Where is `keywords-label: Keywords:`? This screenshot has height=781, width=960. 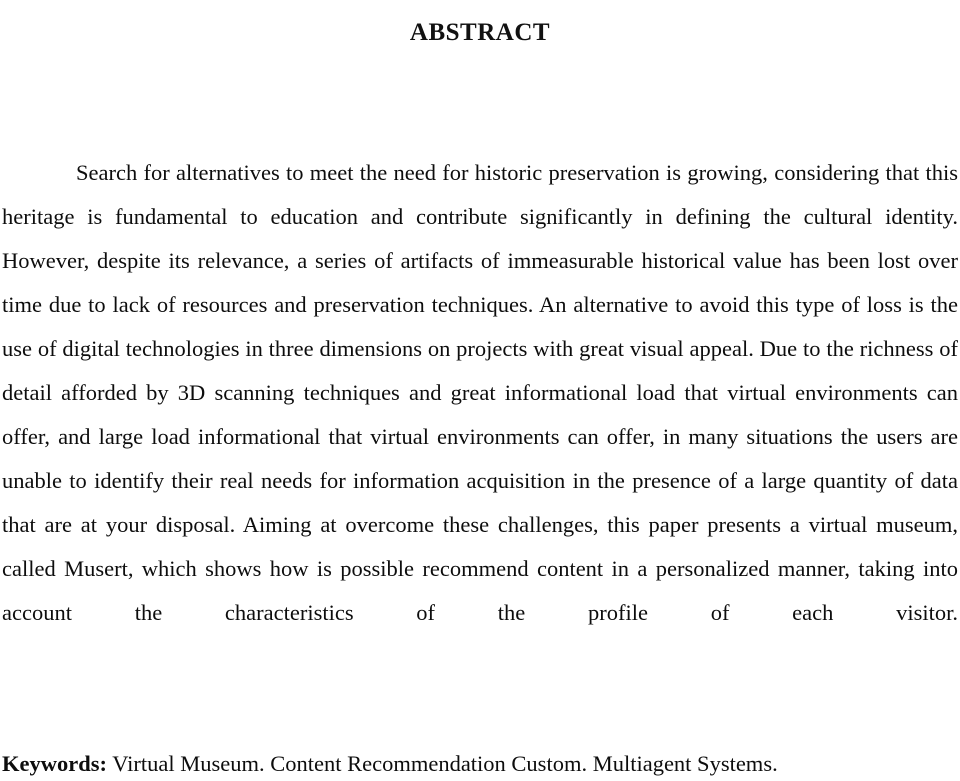 keywords-label: Keywords: is located at coordinates (54, 763).